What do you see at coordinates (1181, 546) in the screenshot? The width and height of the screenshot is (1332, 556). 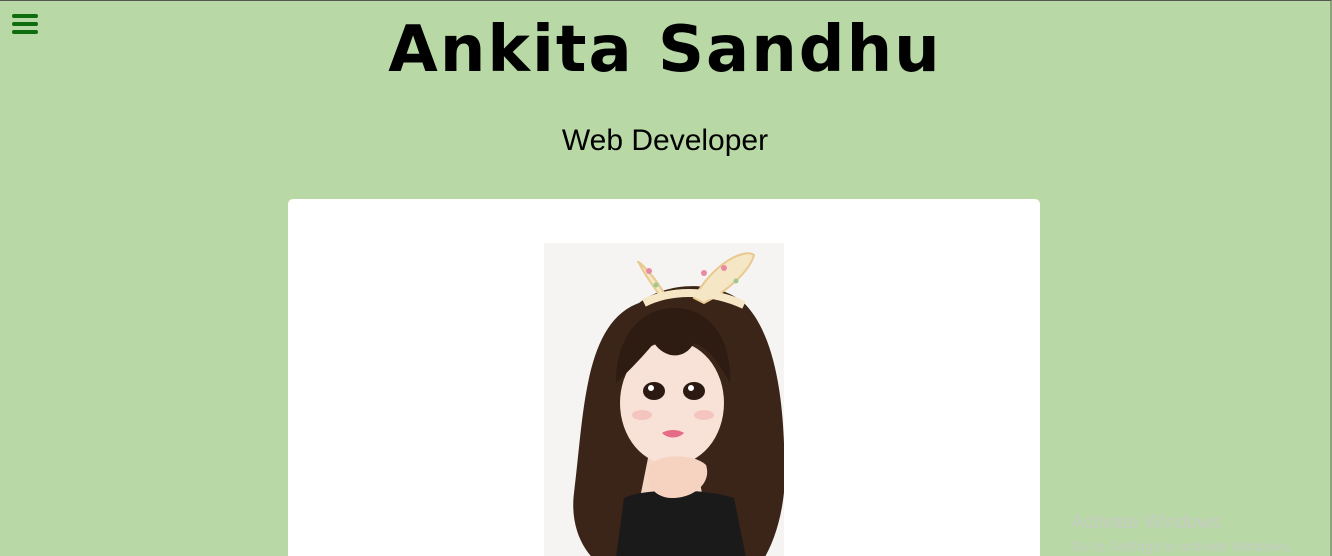 I see `watermark-subtitle: Go to Settings to activate Windows.` at bounding box center [1181, 546].